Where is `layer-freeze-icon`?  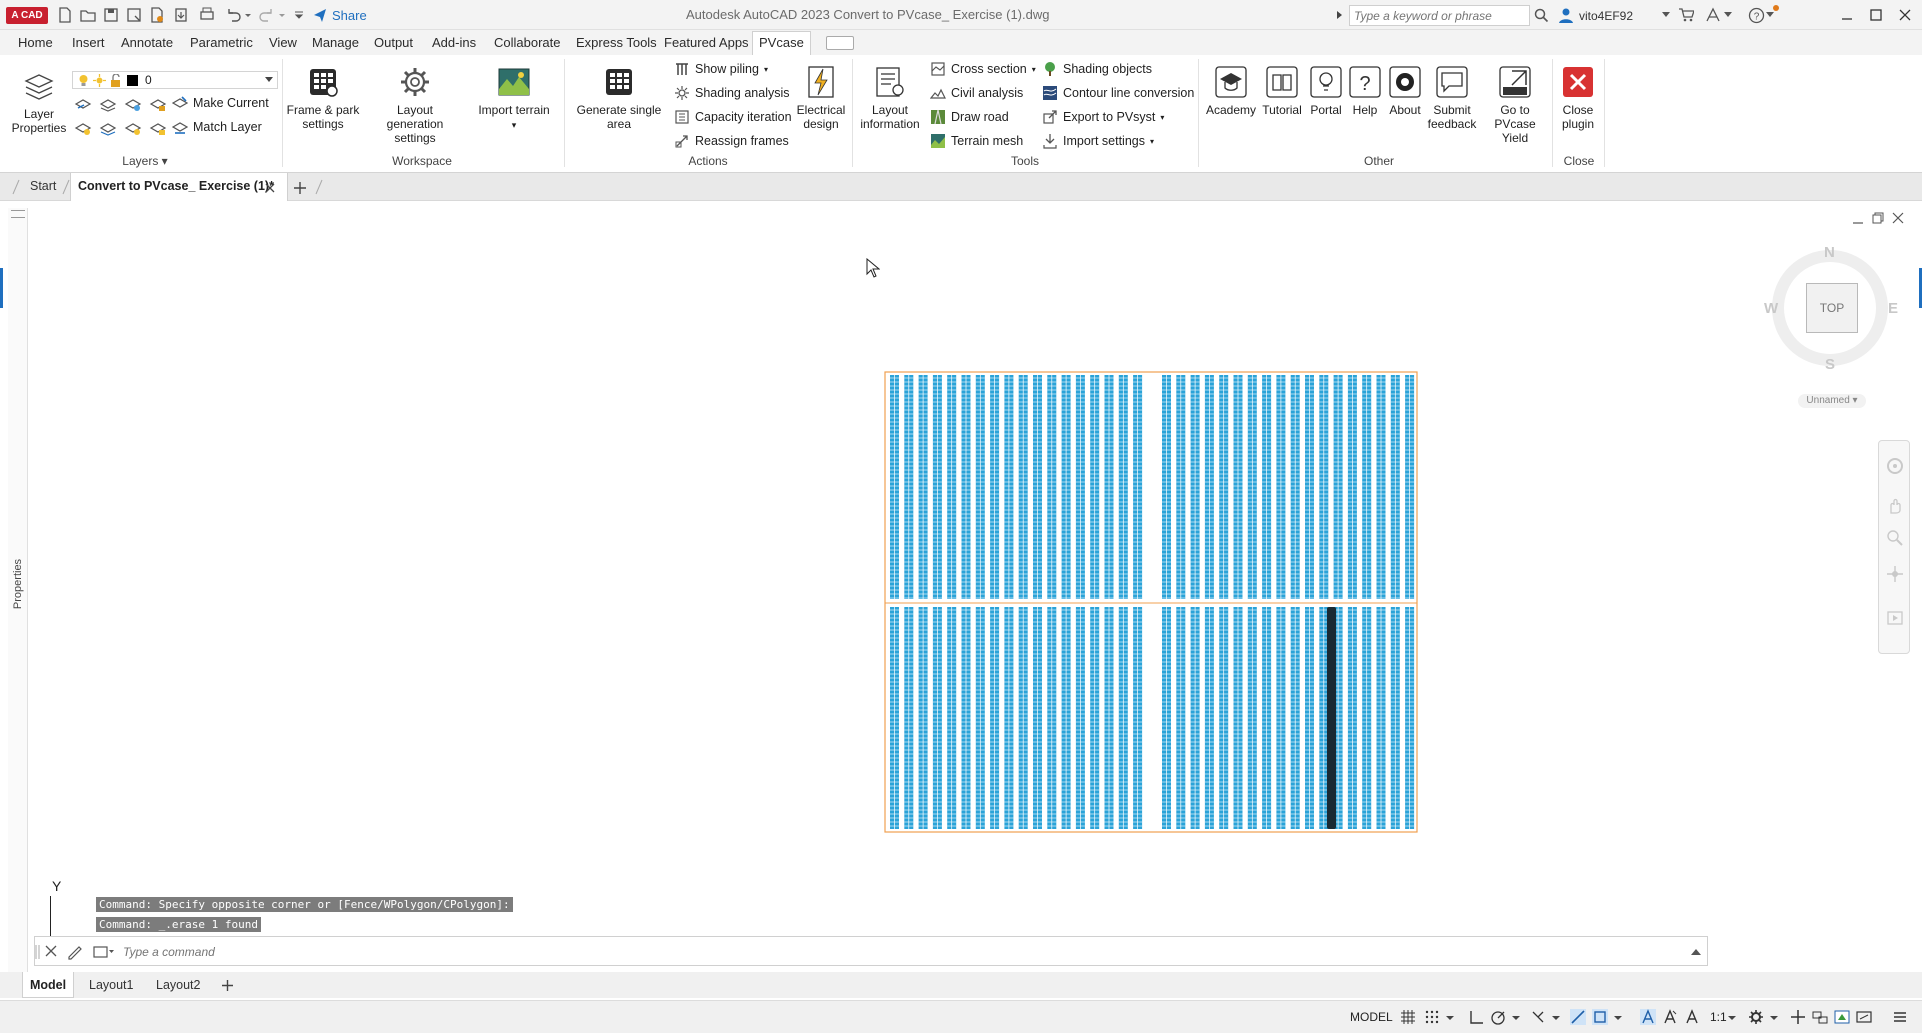
layer-freeze-icon is located at coordinates (133, 104).